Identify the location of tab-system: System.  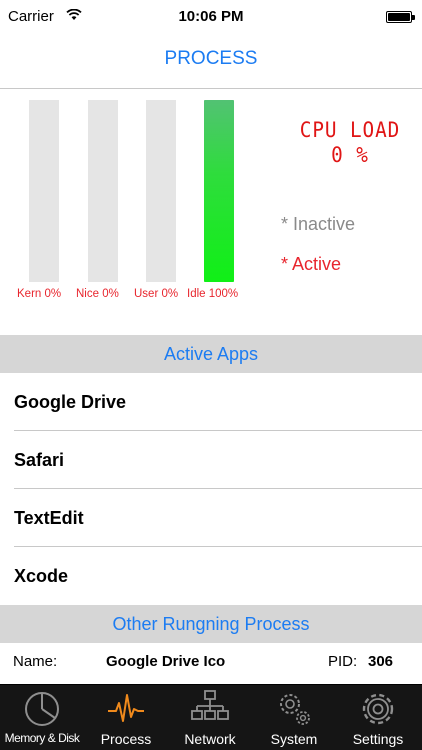
(294, 717).